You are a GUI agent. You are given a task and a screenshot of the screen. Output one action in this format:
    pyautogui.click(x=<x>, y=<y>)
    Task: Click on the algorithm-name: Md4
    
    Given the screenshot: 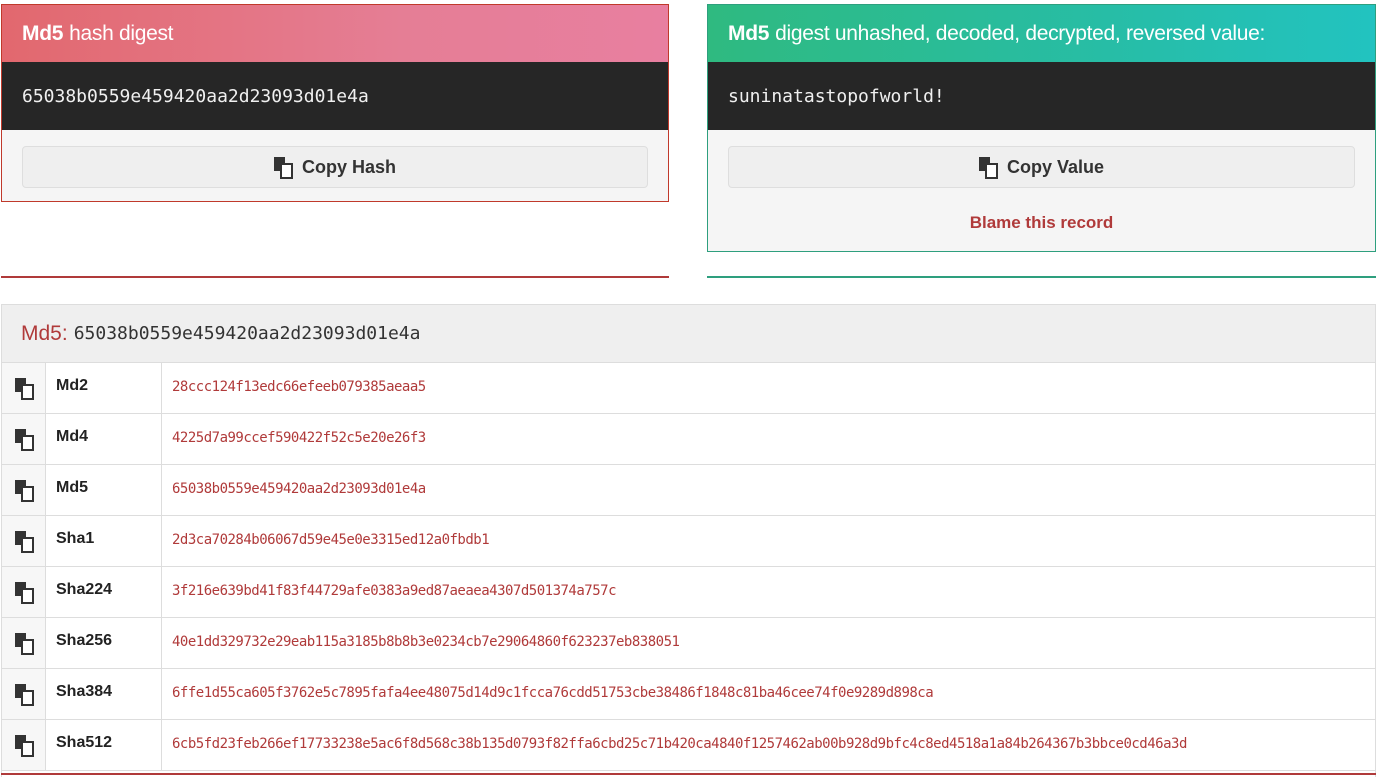 What is the action you would take?
    pyautogui.click(x=104, y=439)
    